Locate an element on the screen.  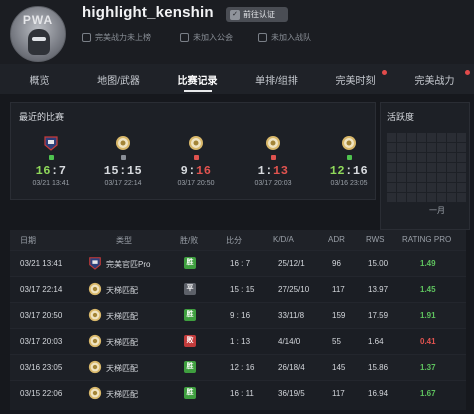
table-header: 日期 类型 胜/败 比分 K/D/A ADR RWS RATING PRO is located at coordinates (238, 240).